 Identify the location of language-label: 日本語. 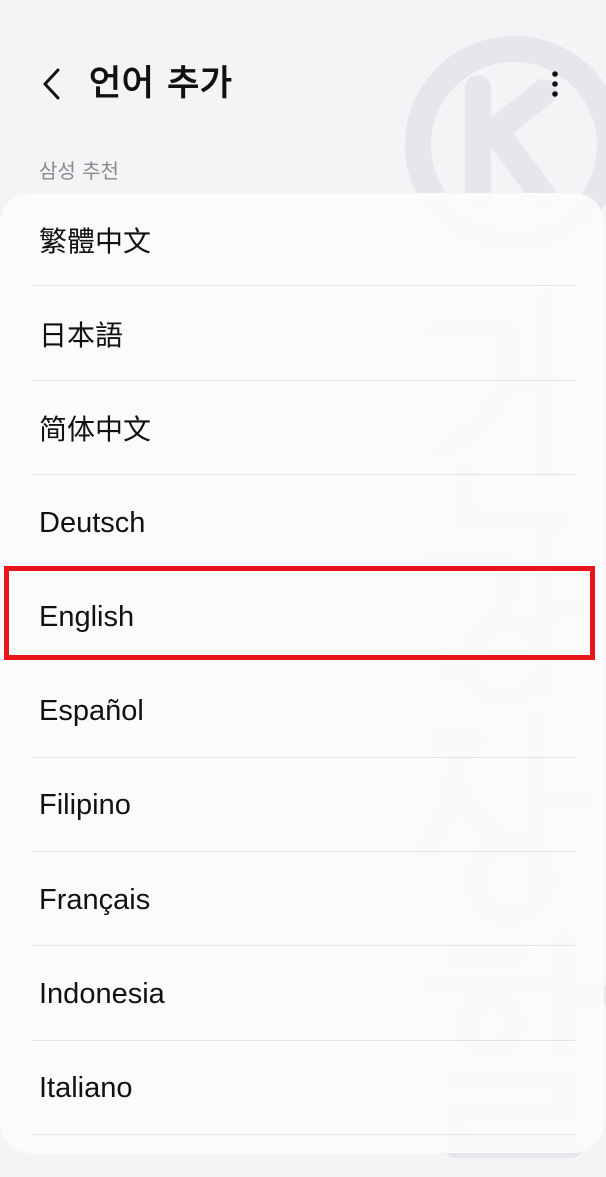
(81, 335).